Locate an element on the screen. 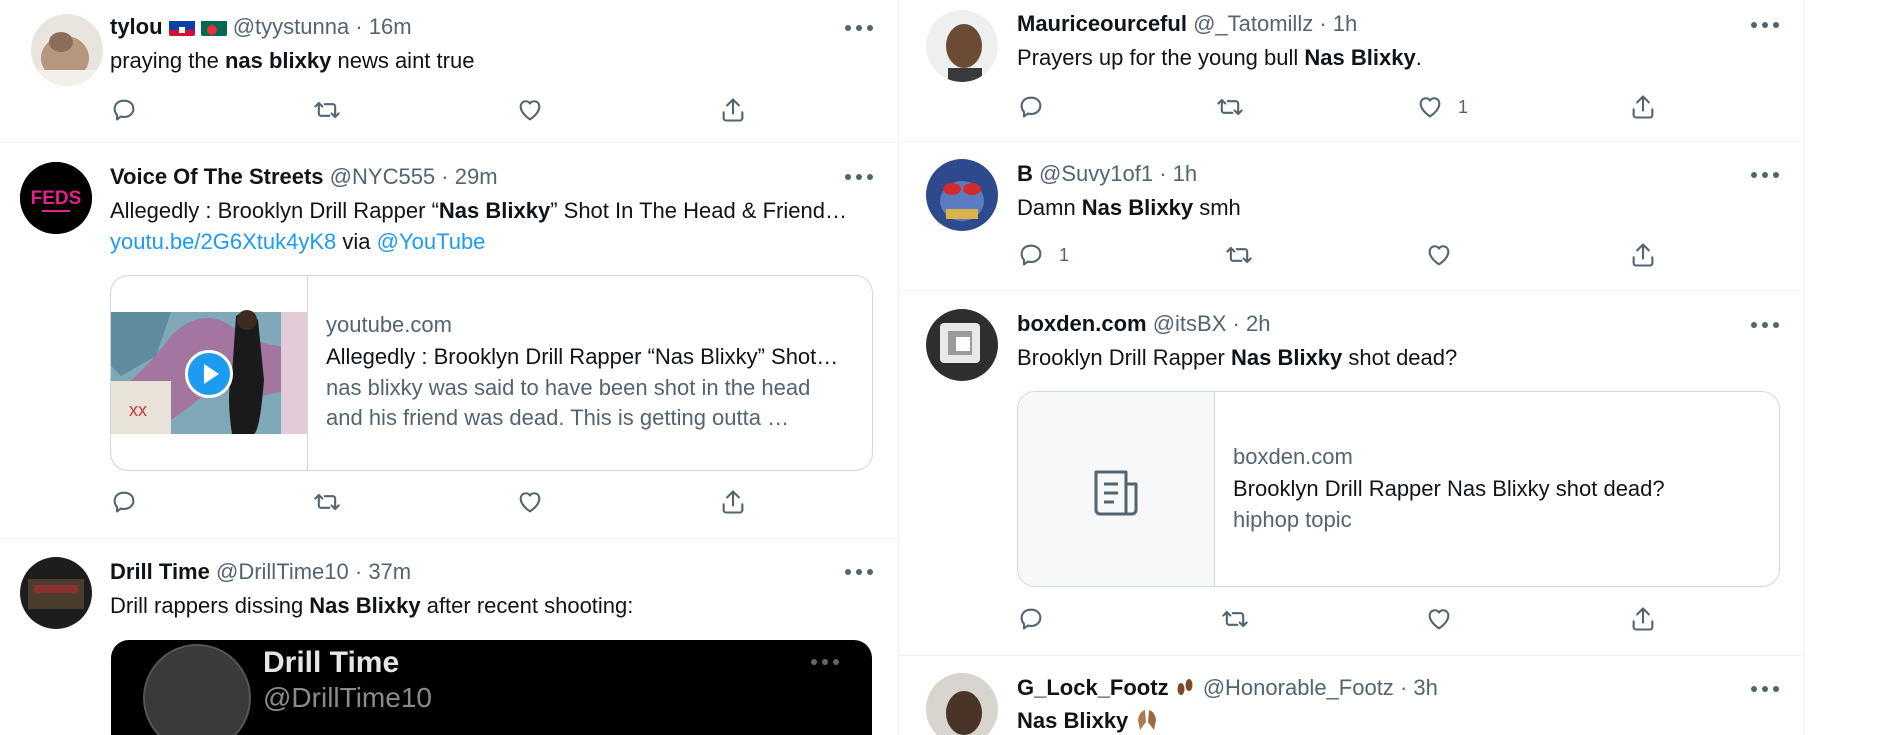 Image resolution: width=1879 pixels, height=735 pixels. avatar-logo-text: FEDS is located at coordinates (56, 198).